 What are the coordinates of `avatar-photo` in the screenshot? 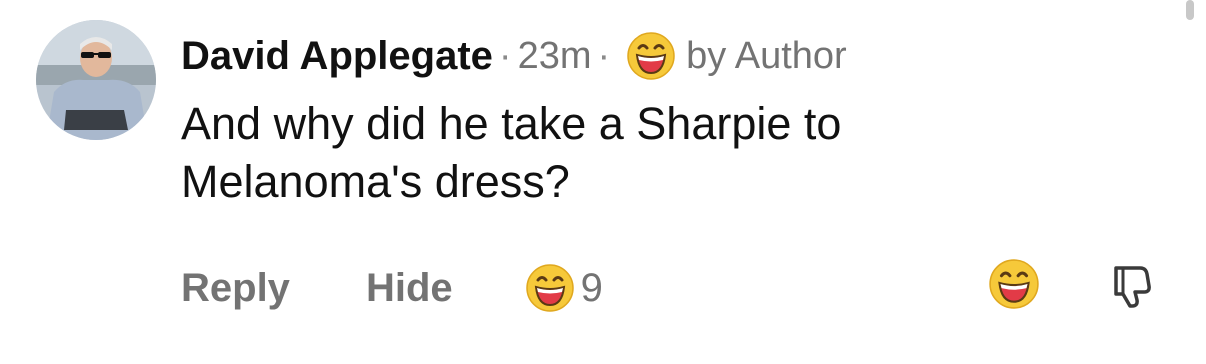 It's located at (96, 80).